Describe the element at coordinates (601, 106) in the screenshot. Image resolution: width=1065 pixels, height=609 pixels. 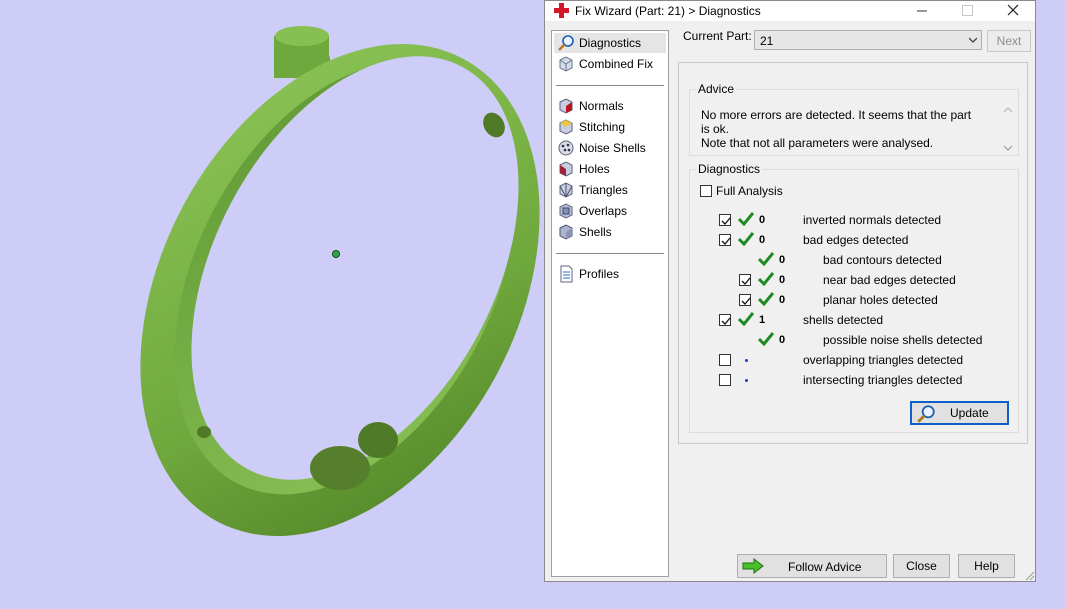
I see `nav-item-label: Normals` at that location.